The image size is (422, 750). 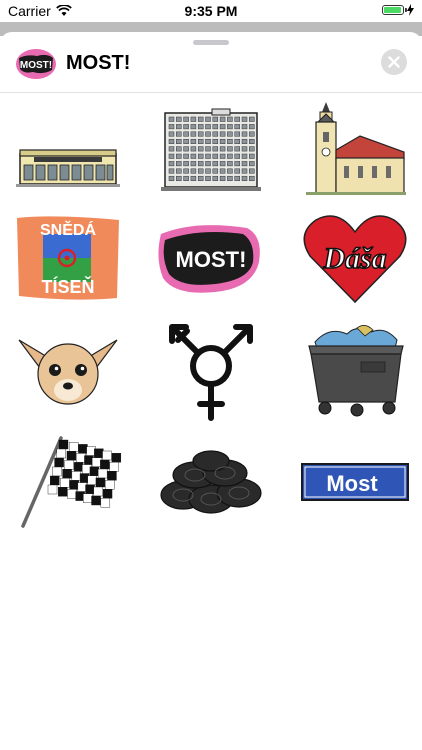 I want to click on clock: 9:35 PM, so click(x=211, y=11).